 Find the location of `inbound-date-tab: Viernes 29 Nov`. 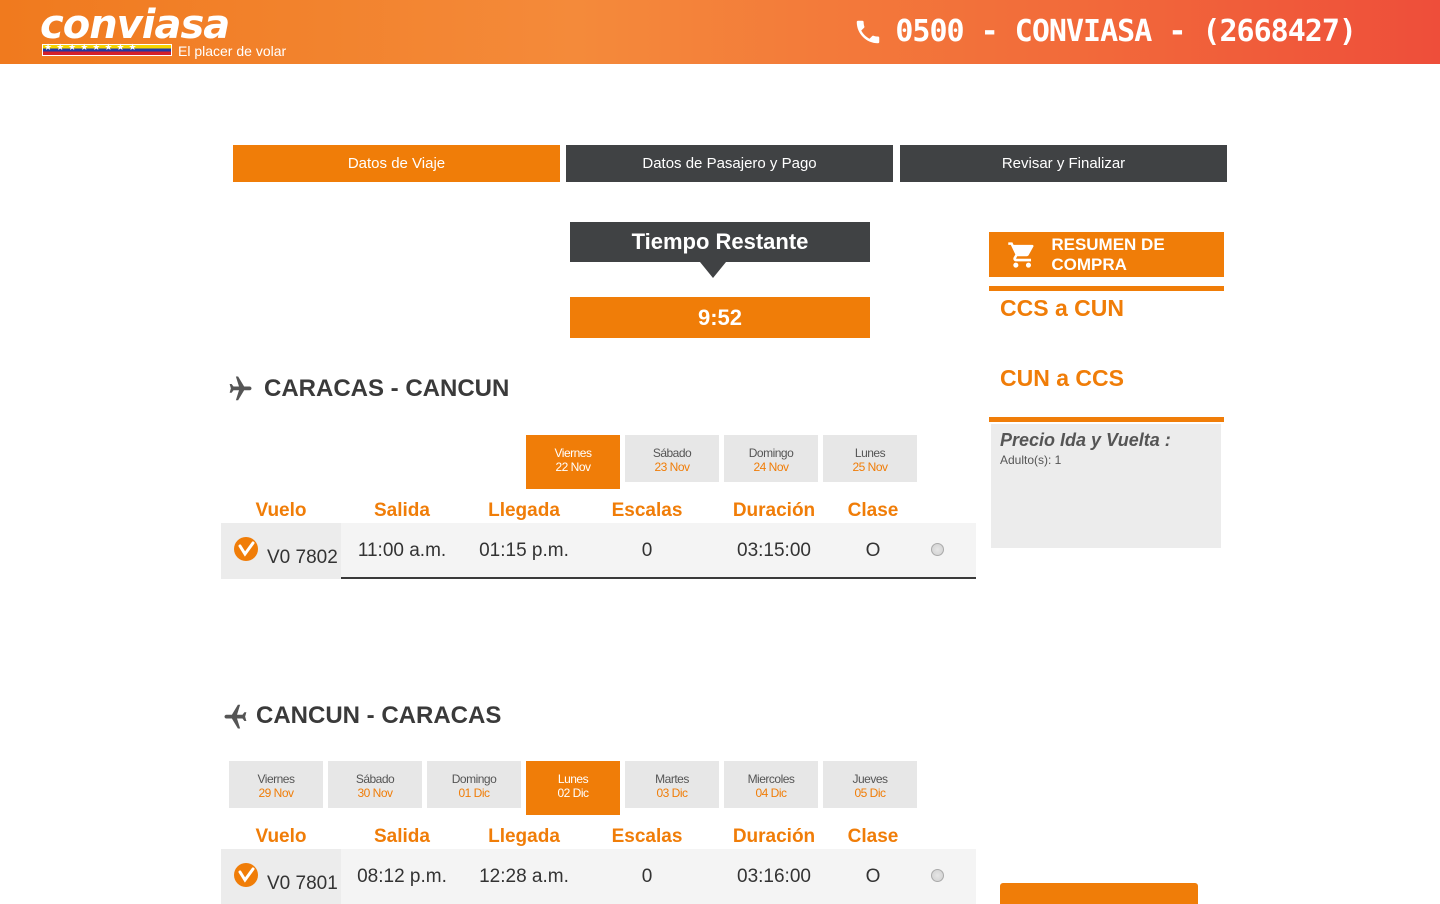

inbound-date-tab: Viernes 29 Nov is located at coordinates (276, 784).